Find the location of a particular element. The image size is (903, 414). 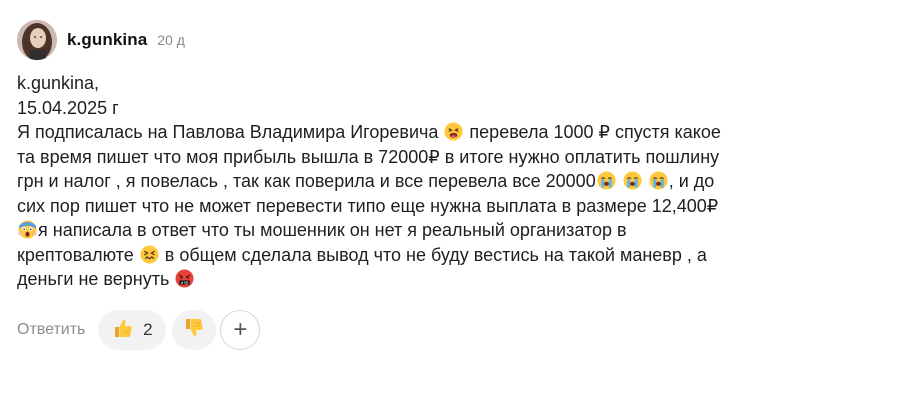

tired-face-emoji-icon is located at coordinates (453, 131).